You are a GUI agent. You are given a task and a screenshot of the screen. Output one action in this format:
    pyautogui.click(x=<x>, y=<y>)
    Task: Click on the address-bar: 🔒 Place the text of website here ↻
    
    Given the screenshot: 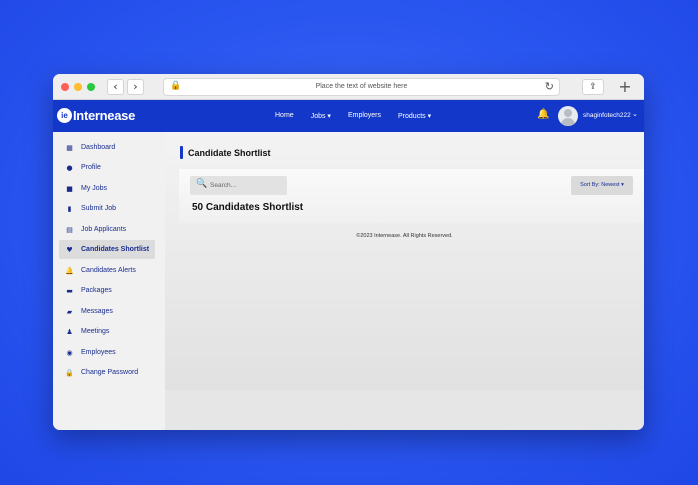 What is the action you would take?
    pyautogui.click(x=361, y=87)
    